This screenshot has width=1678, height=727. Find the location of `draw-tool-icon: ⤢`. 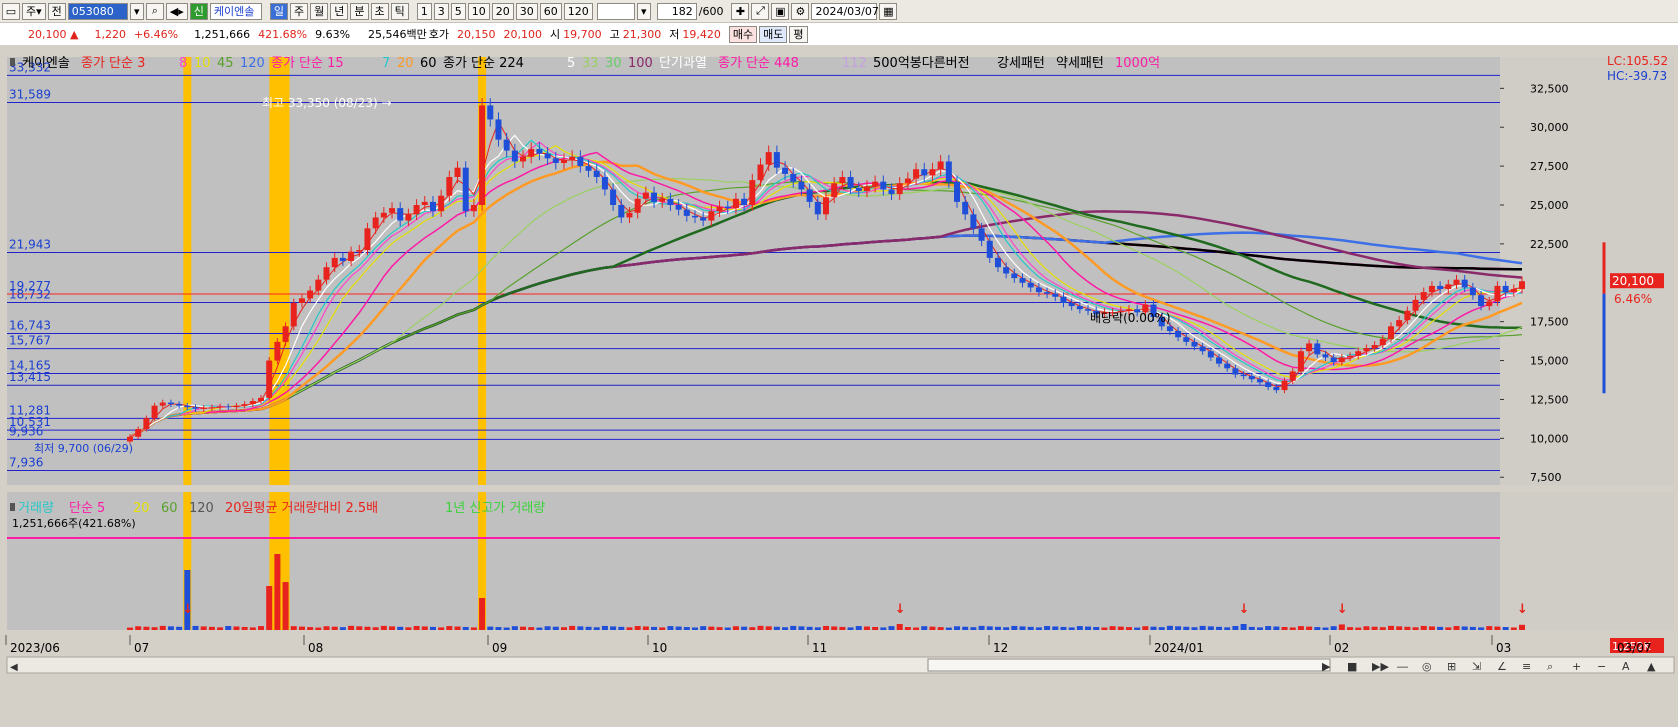

draw-tool-icon: ⤢ is located at coordinates (760, 11).